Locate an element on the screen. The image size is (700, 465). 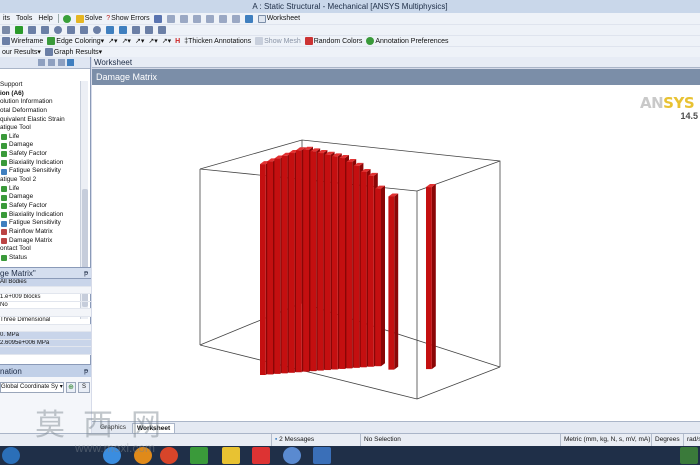
edge-button-4: ↗▾ is located at coordinates (152, 41).